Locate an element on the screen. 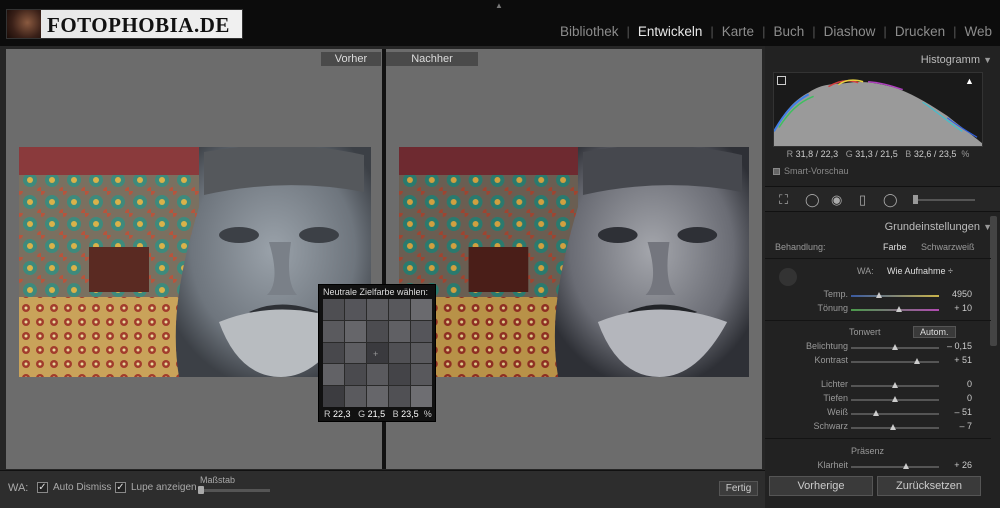 The image size is (1000, 508). scale-label: Maßstab is located at coordinates (218, 480).